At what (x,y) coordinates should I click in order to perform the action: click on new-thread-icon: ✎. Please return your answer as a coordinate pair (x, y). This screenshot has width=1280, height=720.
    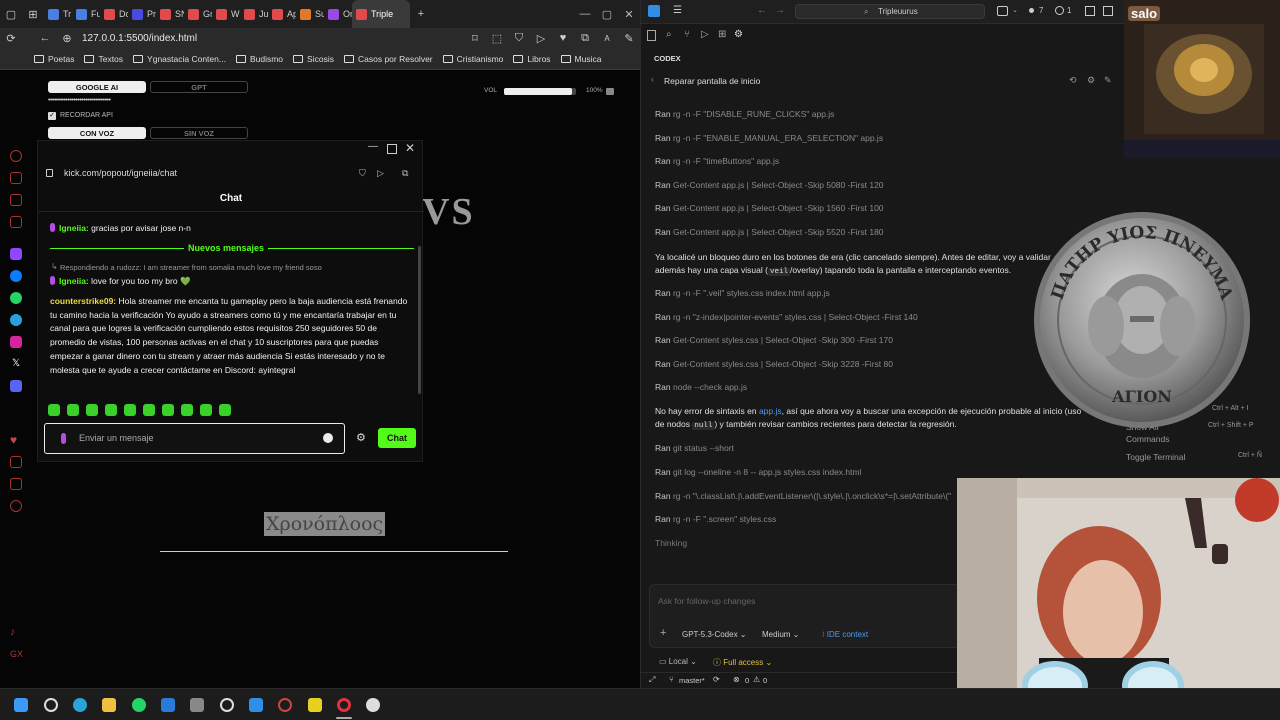
    Looking at the image, I should click on (1108, 80).